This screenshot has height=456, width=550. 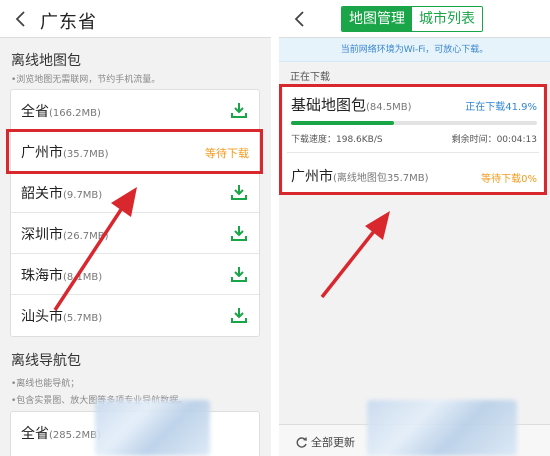 What do you see at coordinates (46, 61) in the screenshot?
I see `offline-maps-title: 离线地图包` at bounding box center [46, 61].